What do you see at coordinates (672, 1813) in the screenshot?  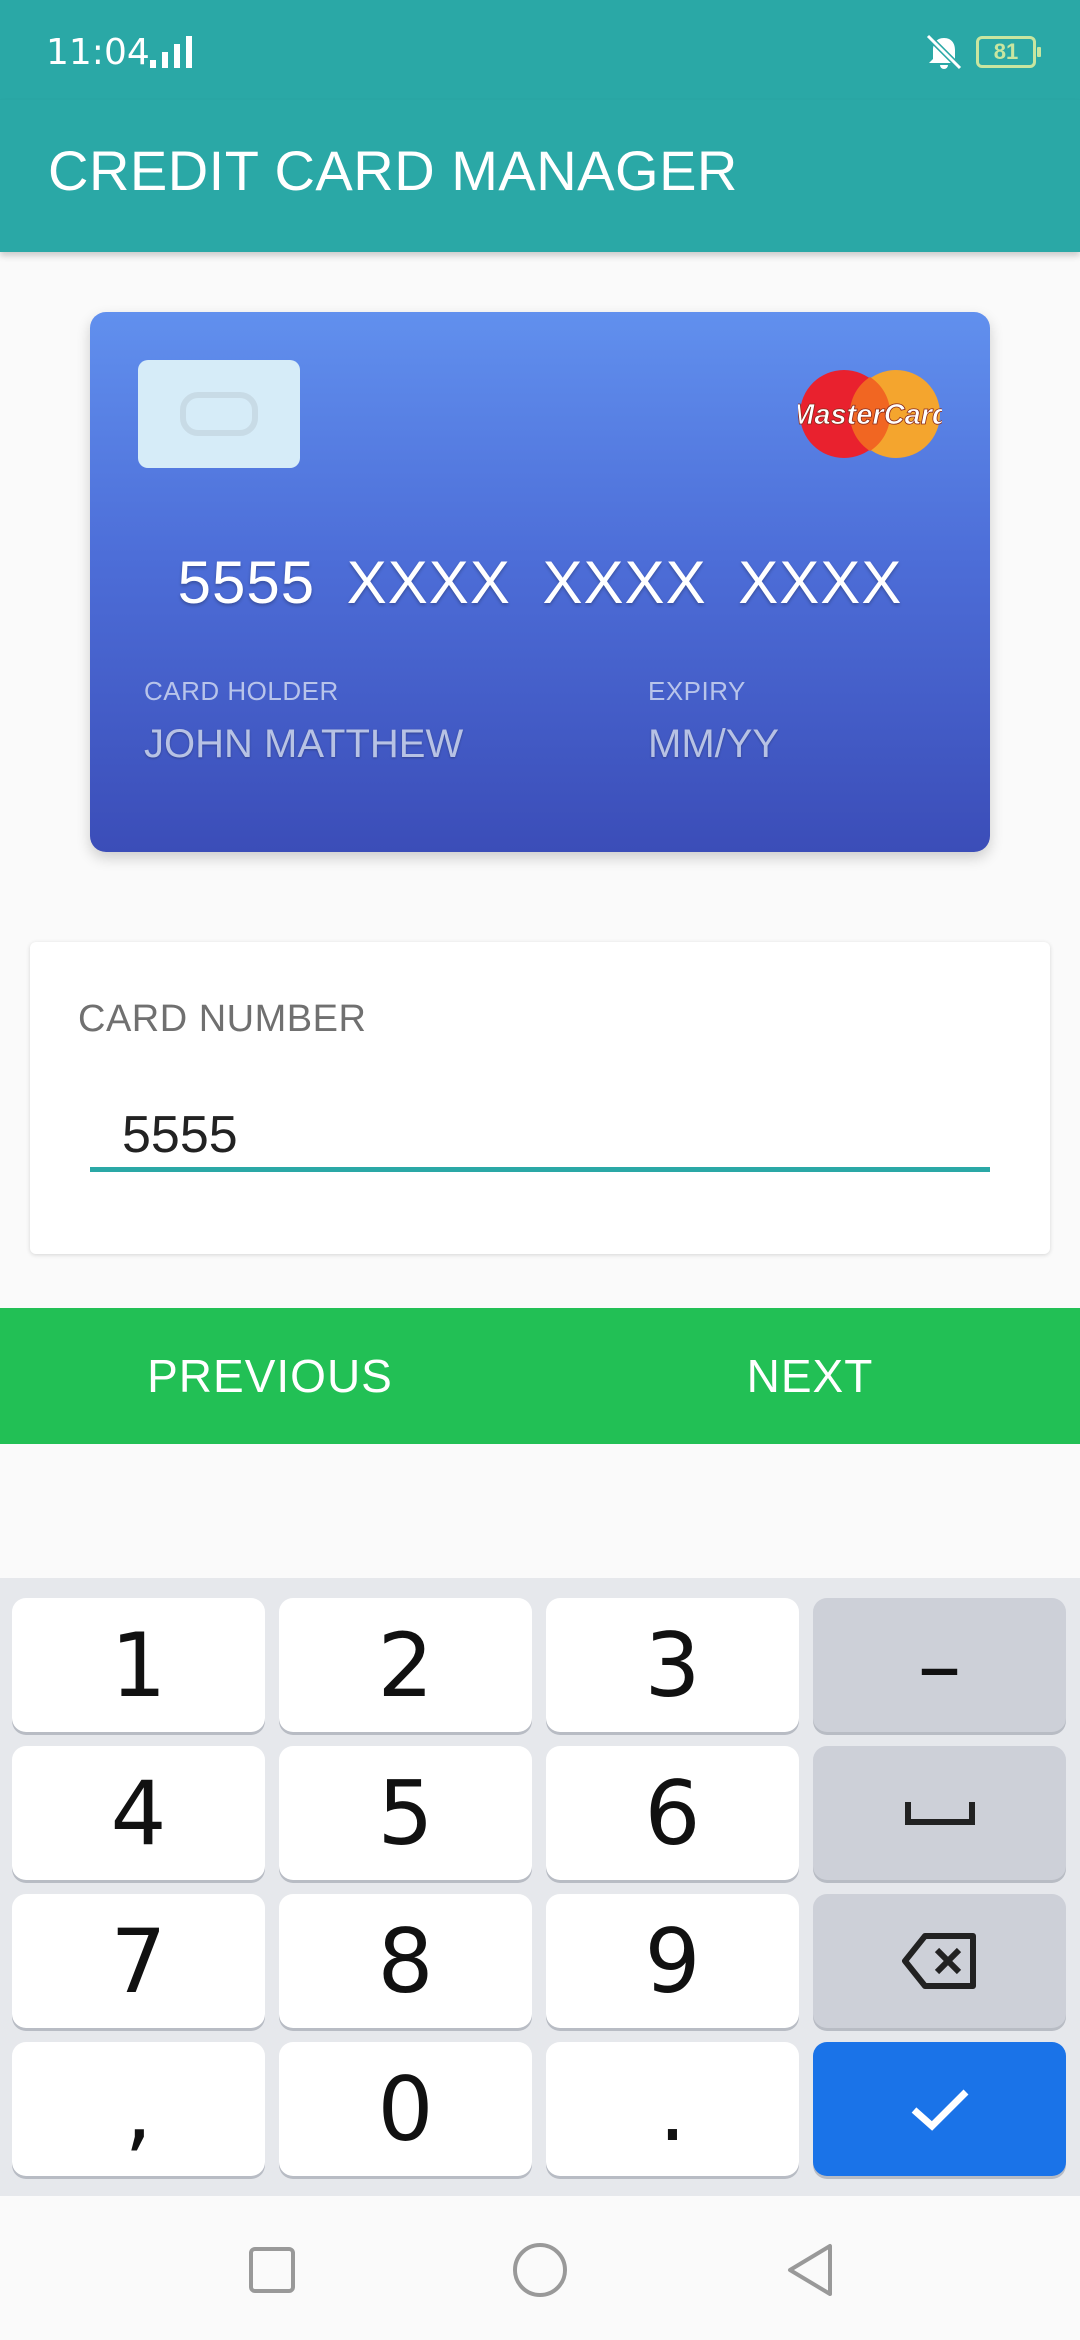 I see `key-6: 6` at bounding box center [672, 1813].